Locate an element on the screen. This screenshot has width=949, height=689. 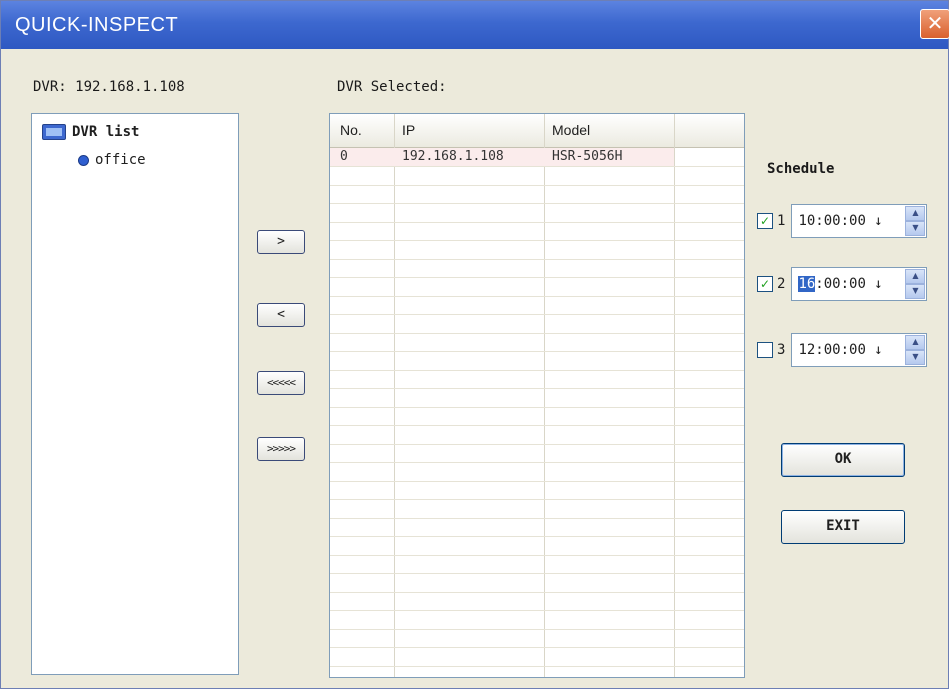
schedule-1-number: 1 is located at coordinates (781, 221).